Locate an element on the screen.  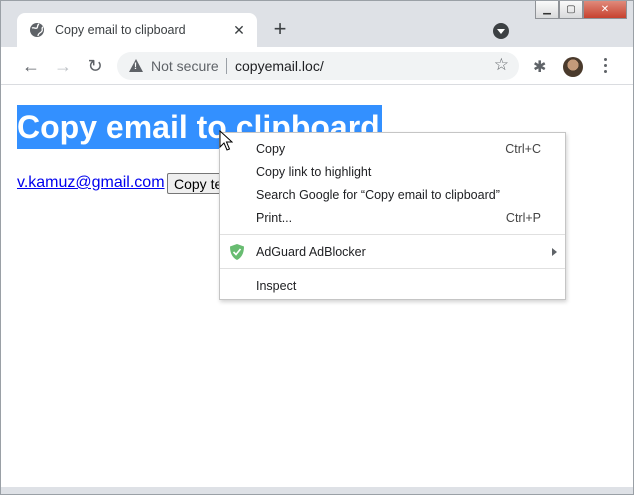
kebab-menu-icon is located at coordinates (605, 67).